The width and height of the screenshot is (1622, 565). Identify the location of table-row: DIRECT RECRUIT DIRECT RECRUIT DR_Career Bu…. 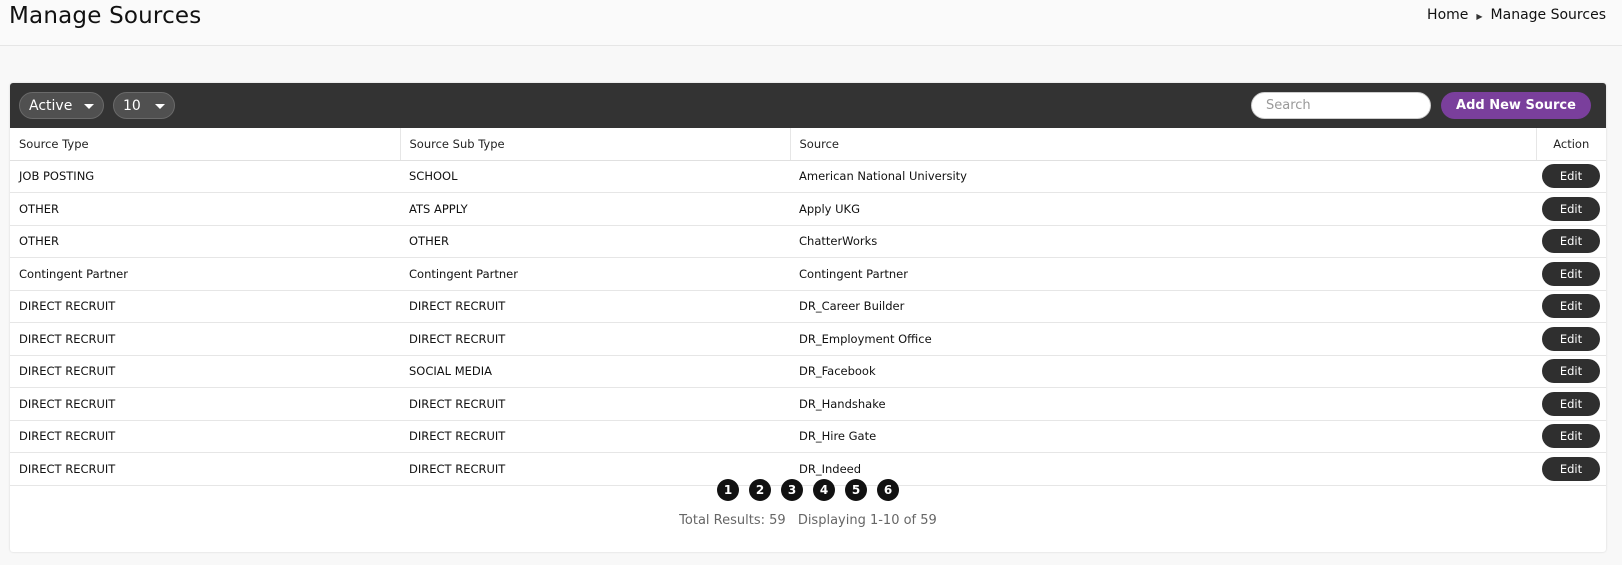
(808, 306).